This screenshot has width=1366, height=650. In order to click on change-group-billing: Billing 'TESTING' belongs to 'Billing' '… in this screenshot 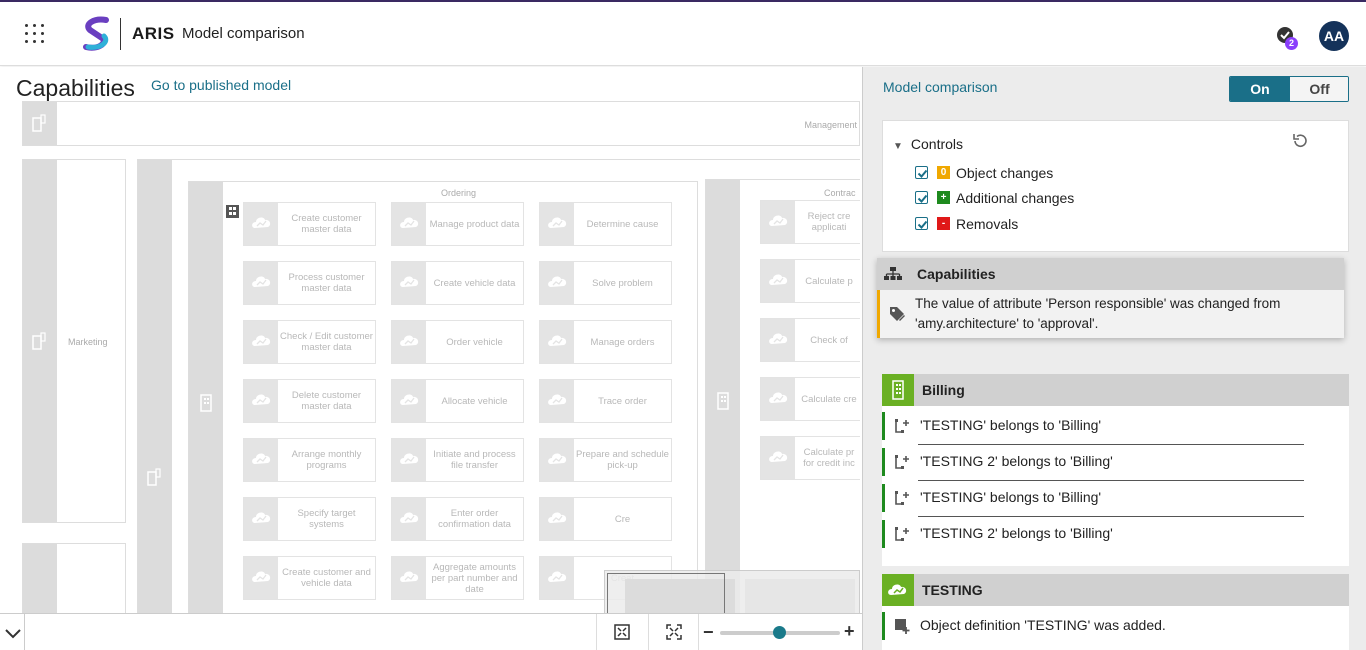, I will do `click(1115, 470)`.